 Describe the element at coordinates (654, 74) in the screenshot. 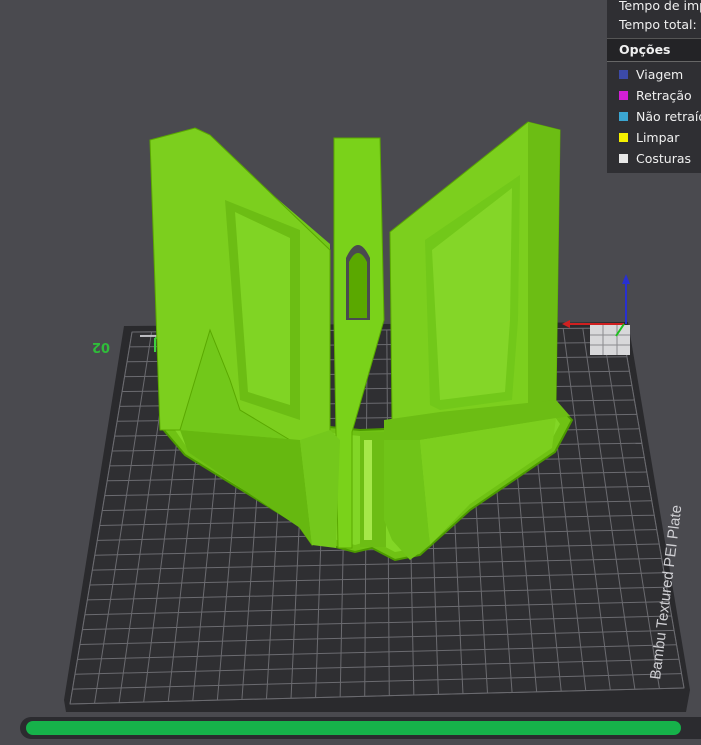

I see `legend-item-viagem: Viagem` at that location.